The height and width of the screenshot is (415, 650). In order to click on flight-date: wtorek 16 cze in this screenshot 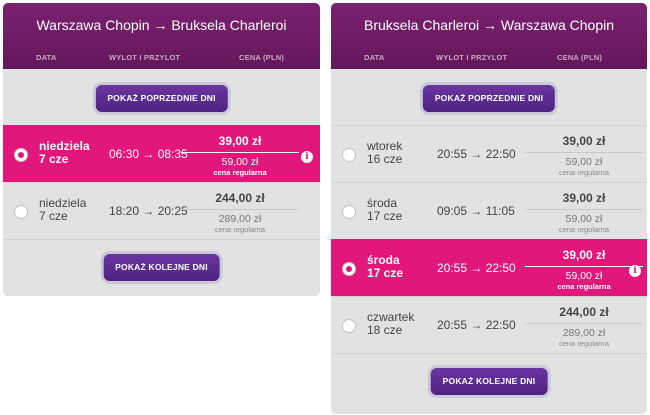, I will do `click(384, 153)`.